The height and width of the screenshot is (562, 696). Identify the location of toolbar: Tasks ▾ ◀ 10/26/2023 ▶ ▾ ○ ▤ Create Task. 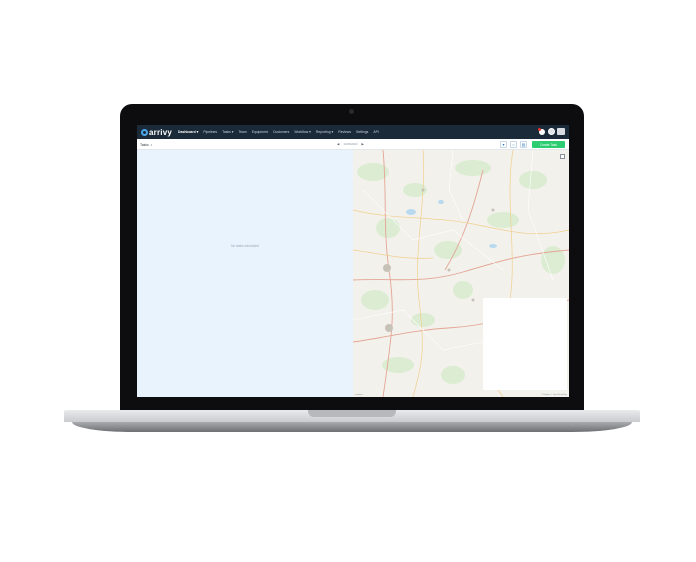
(353, 144).